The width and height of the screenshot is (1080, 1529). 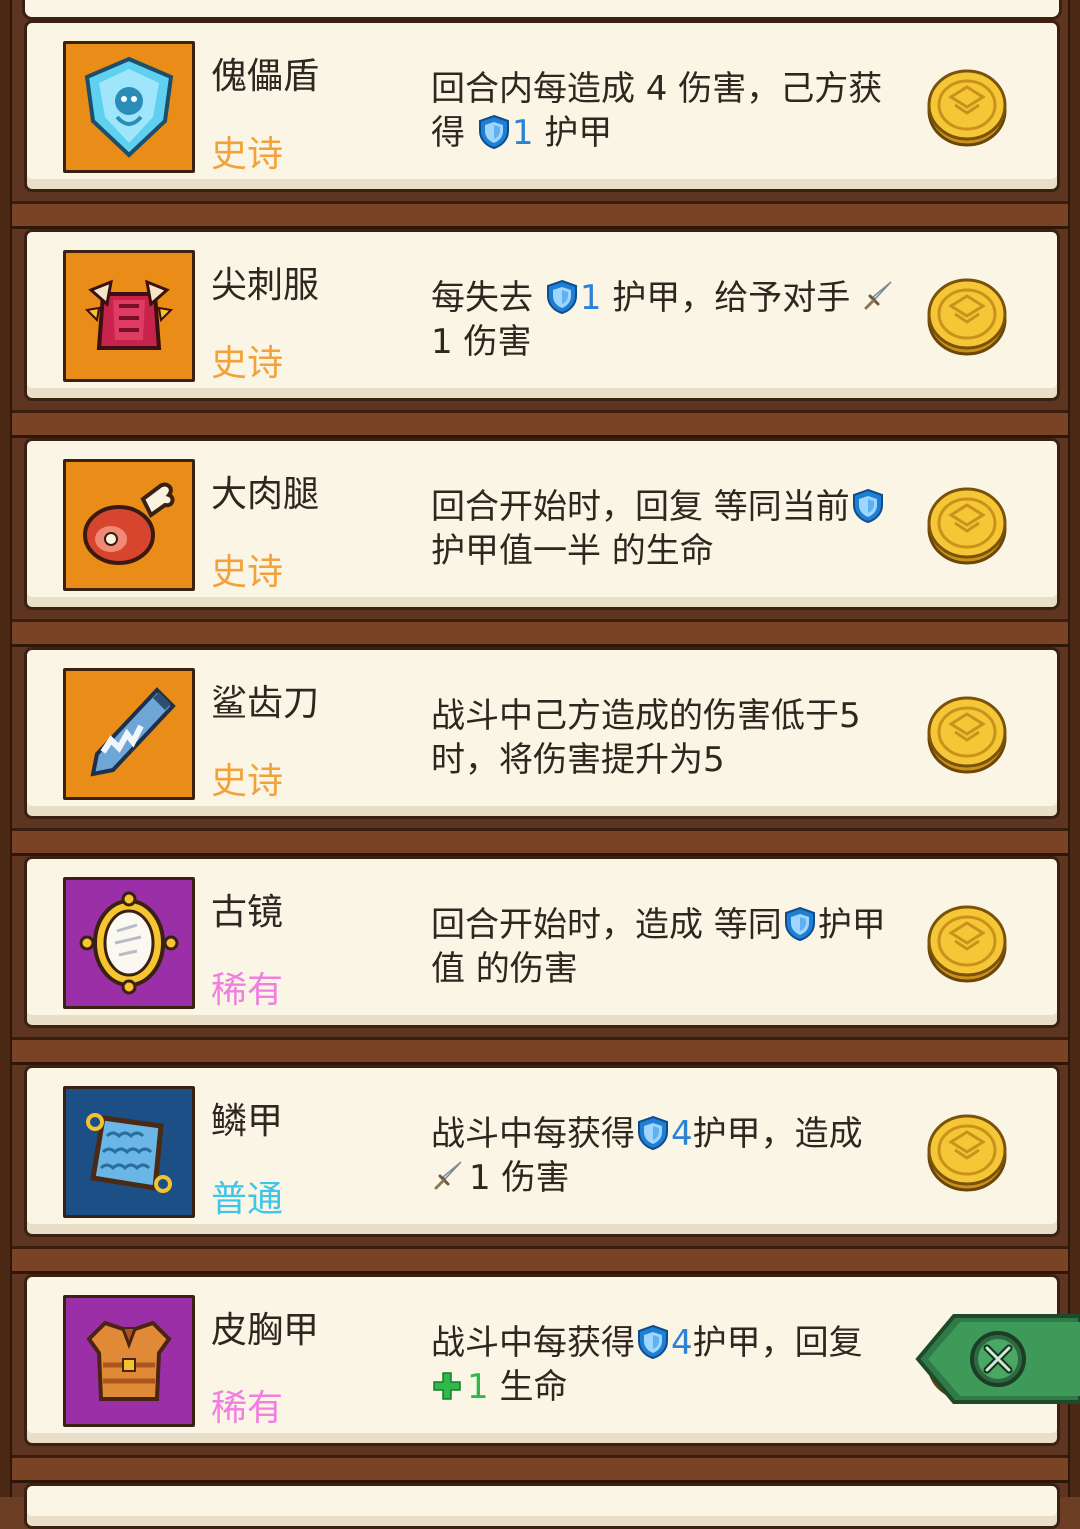 I want to click on item-card: 鲨齿刀史诗 战斗中己方造成的伤害低于5时，将伤害提升为5, so click(x=542, y=733).